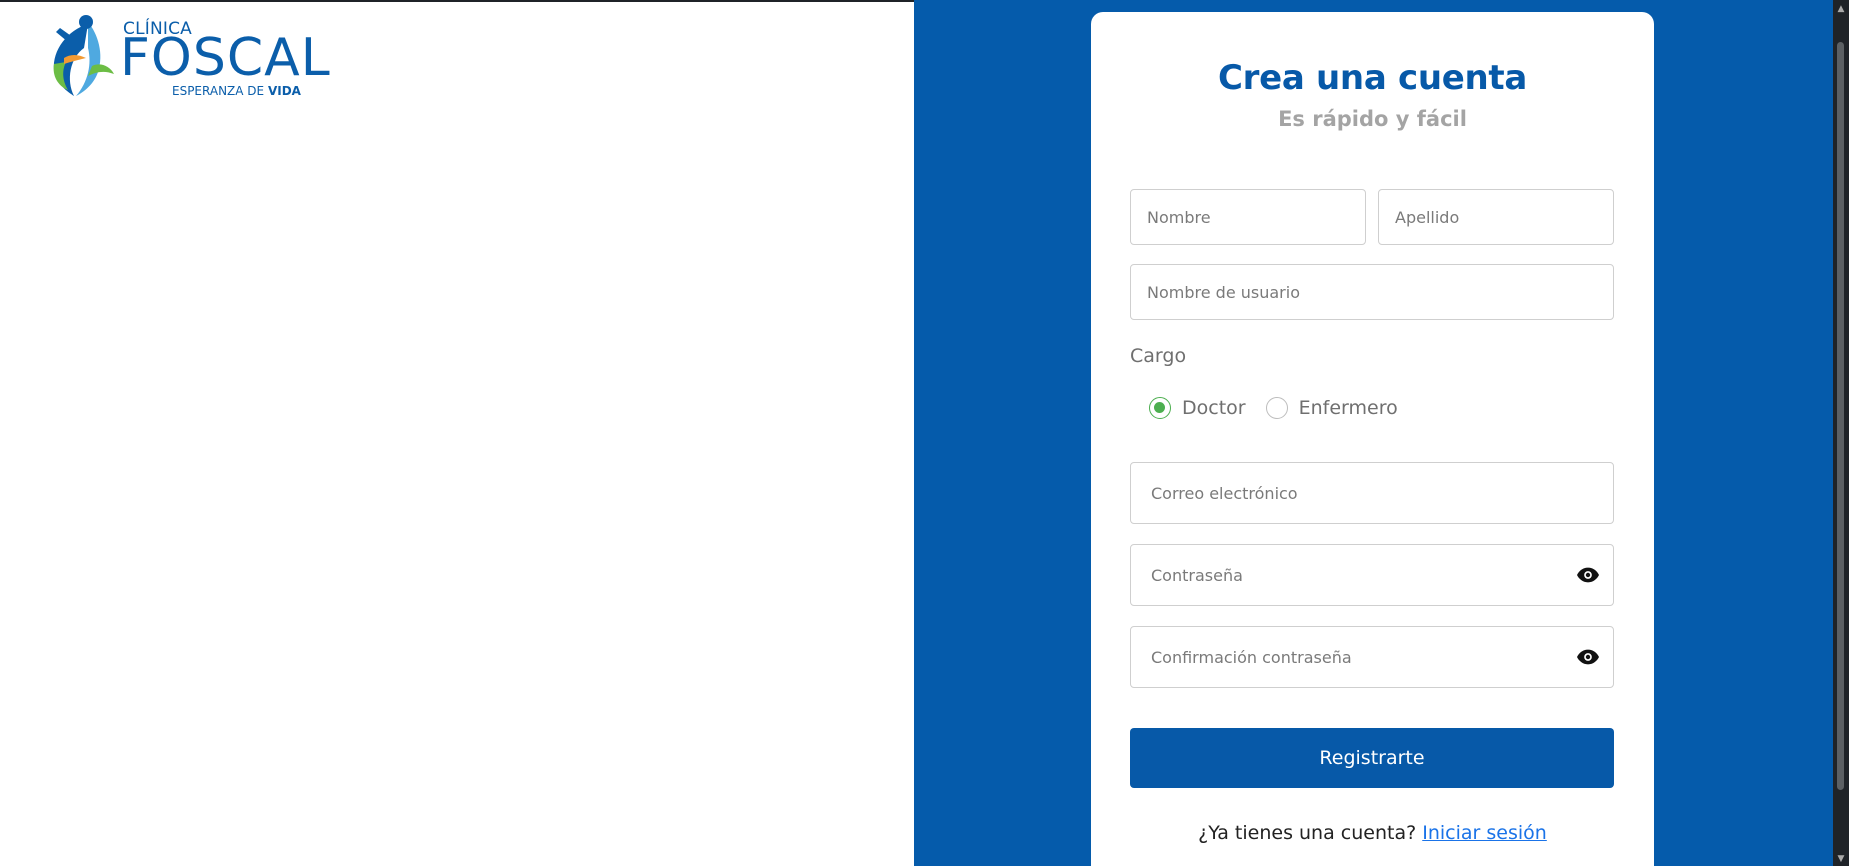 The image size is (1849, 866). What do you see at coordinates (1348, 408) in the screenshot?
I see `enfermero-radio-label: Enfermero` at bounding box center [1348, 408].